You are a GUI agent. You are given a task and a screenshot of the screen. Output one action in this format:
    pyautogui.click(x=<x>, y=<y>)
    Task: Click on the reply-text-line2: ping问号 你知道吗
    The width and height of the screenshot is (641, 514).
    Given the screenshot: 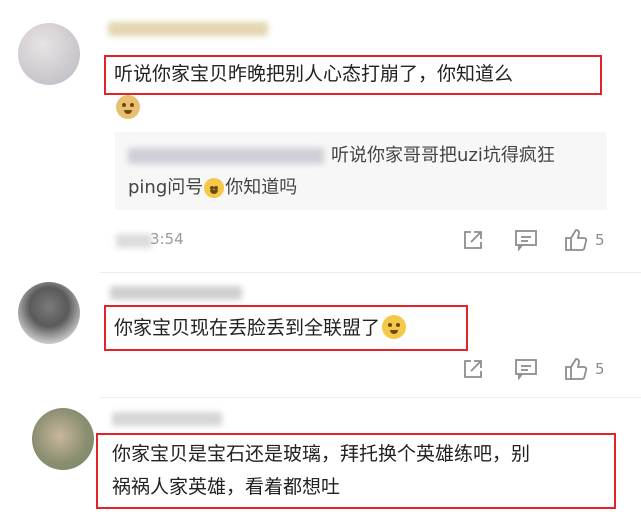 What is the action you would take?
    pyautogui.click(x=212, y=188)
    